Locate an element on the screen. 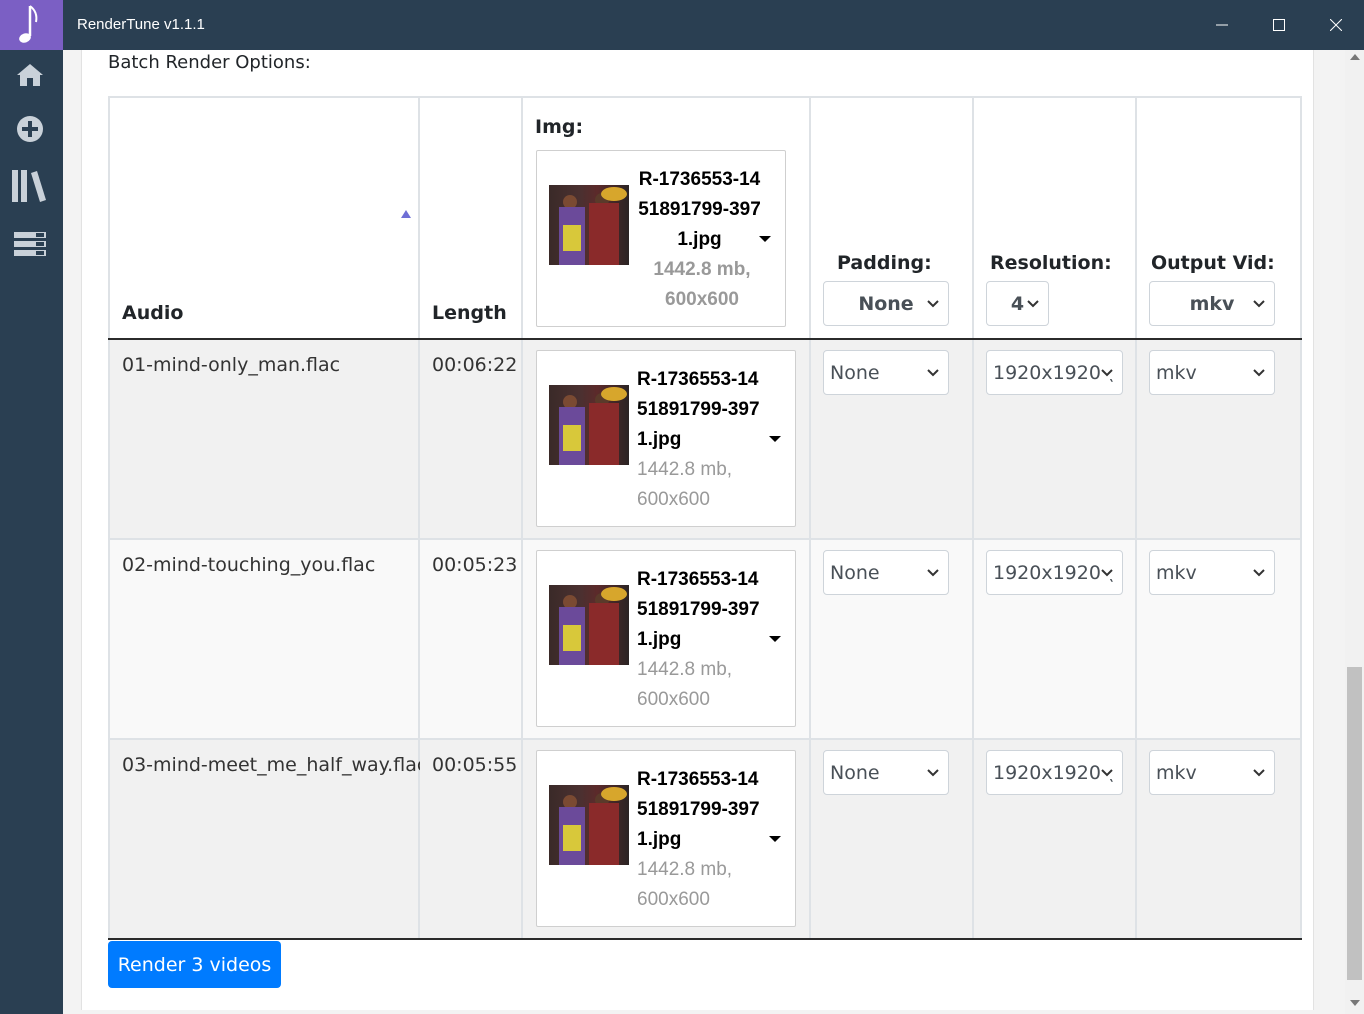  header-output-select: mkv is located at coordinates (1212, 303).